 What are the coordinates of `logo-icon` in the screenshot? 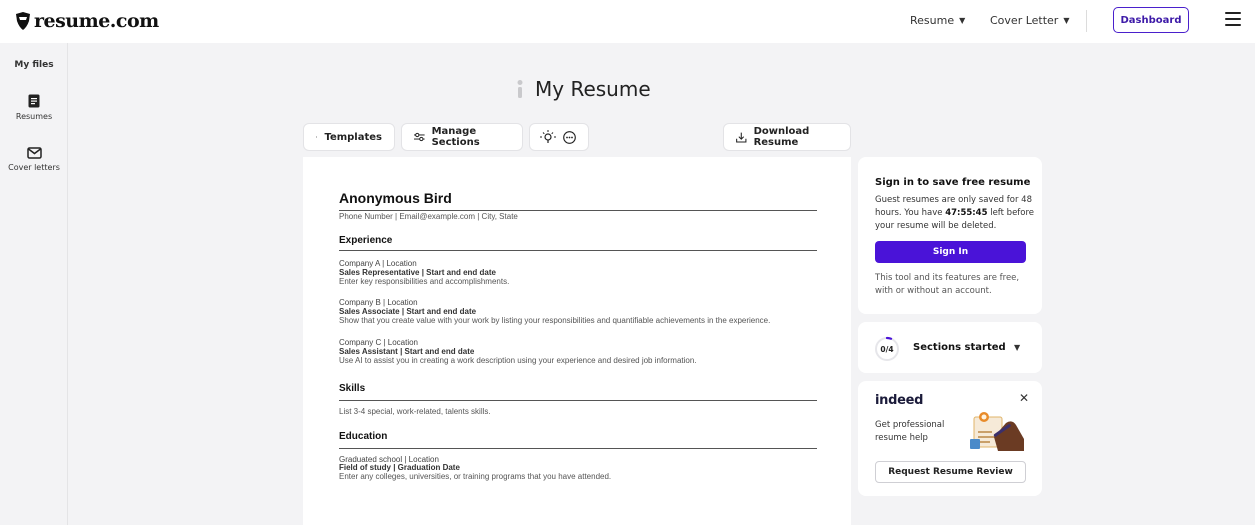 It's located at (23, 21).